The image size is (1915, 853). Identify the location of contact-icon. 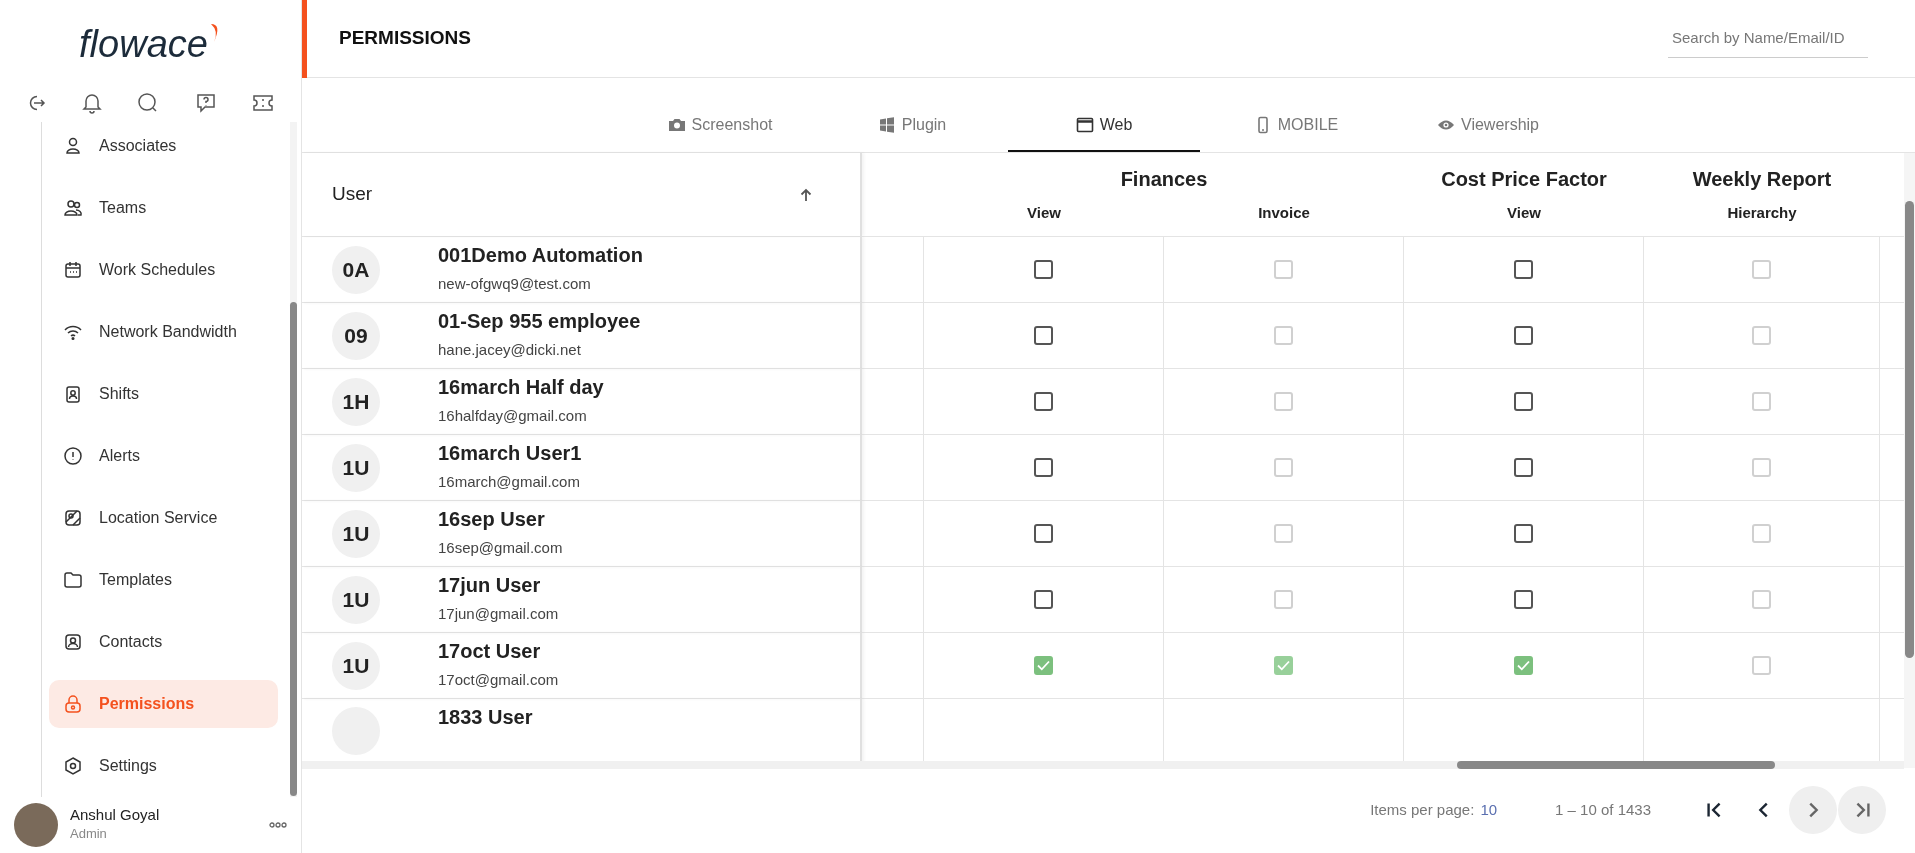
(73, 642).